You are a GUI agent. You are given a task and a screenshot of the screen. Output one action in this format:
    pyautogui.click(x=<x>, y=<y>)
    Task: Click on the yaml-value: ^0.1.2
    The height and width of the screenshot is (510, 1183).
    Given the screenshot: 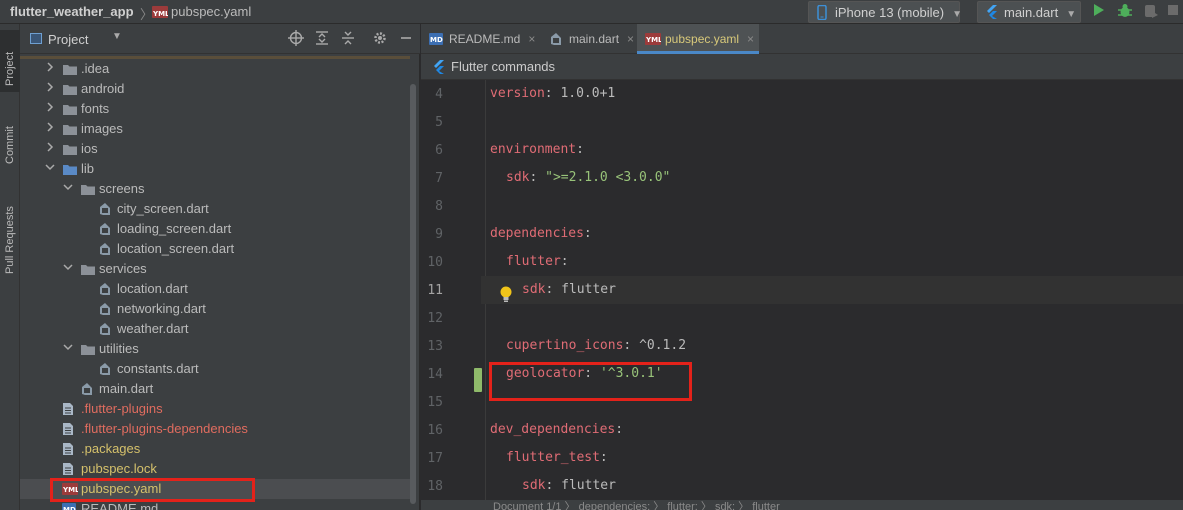 What is the action you would take?
    pyautogui.click(x=663, y=345)
    